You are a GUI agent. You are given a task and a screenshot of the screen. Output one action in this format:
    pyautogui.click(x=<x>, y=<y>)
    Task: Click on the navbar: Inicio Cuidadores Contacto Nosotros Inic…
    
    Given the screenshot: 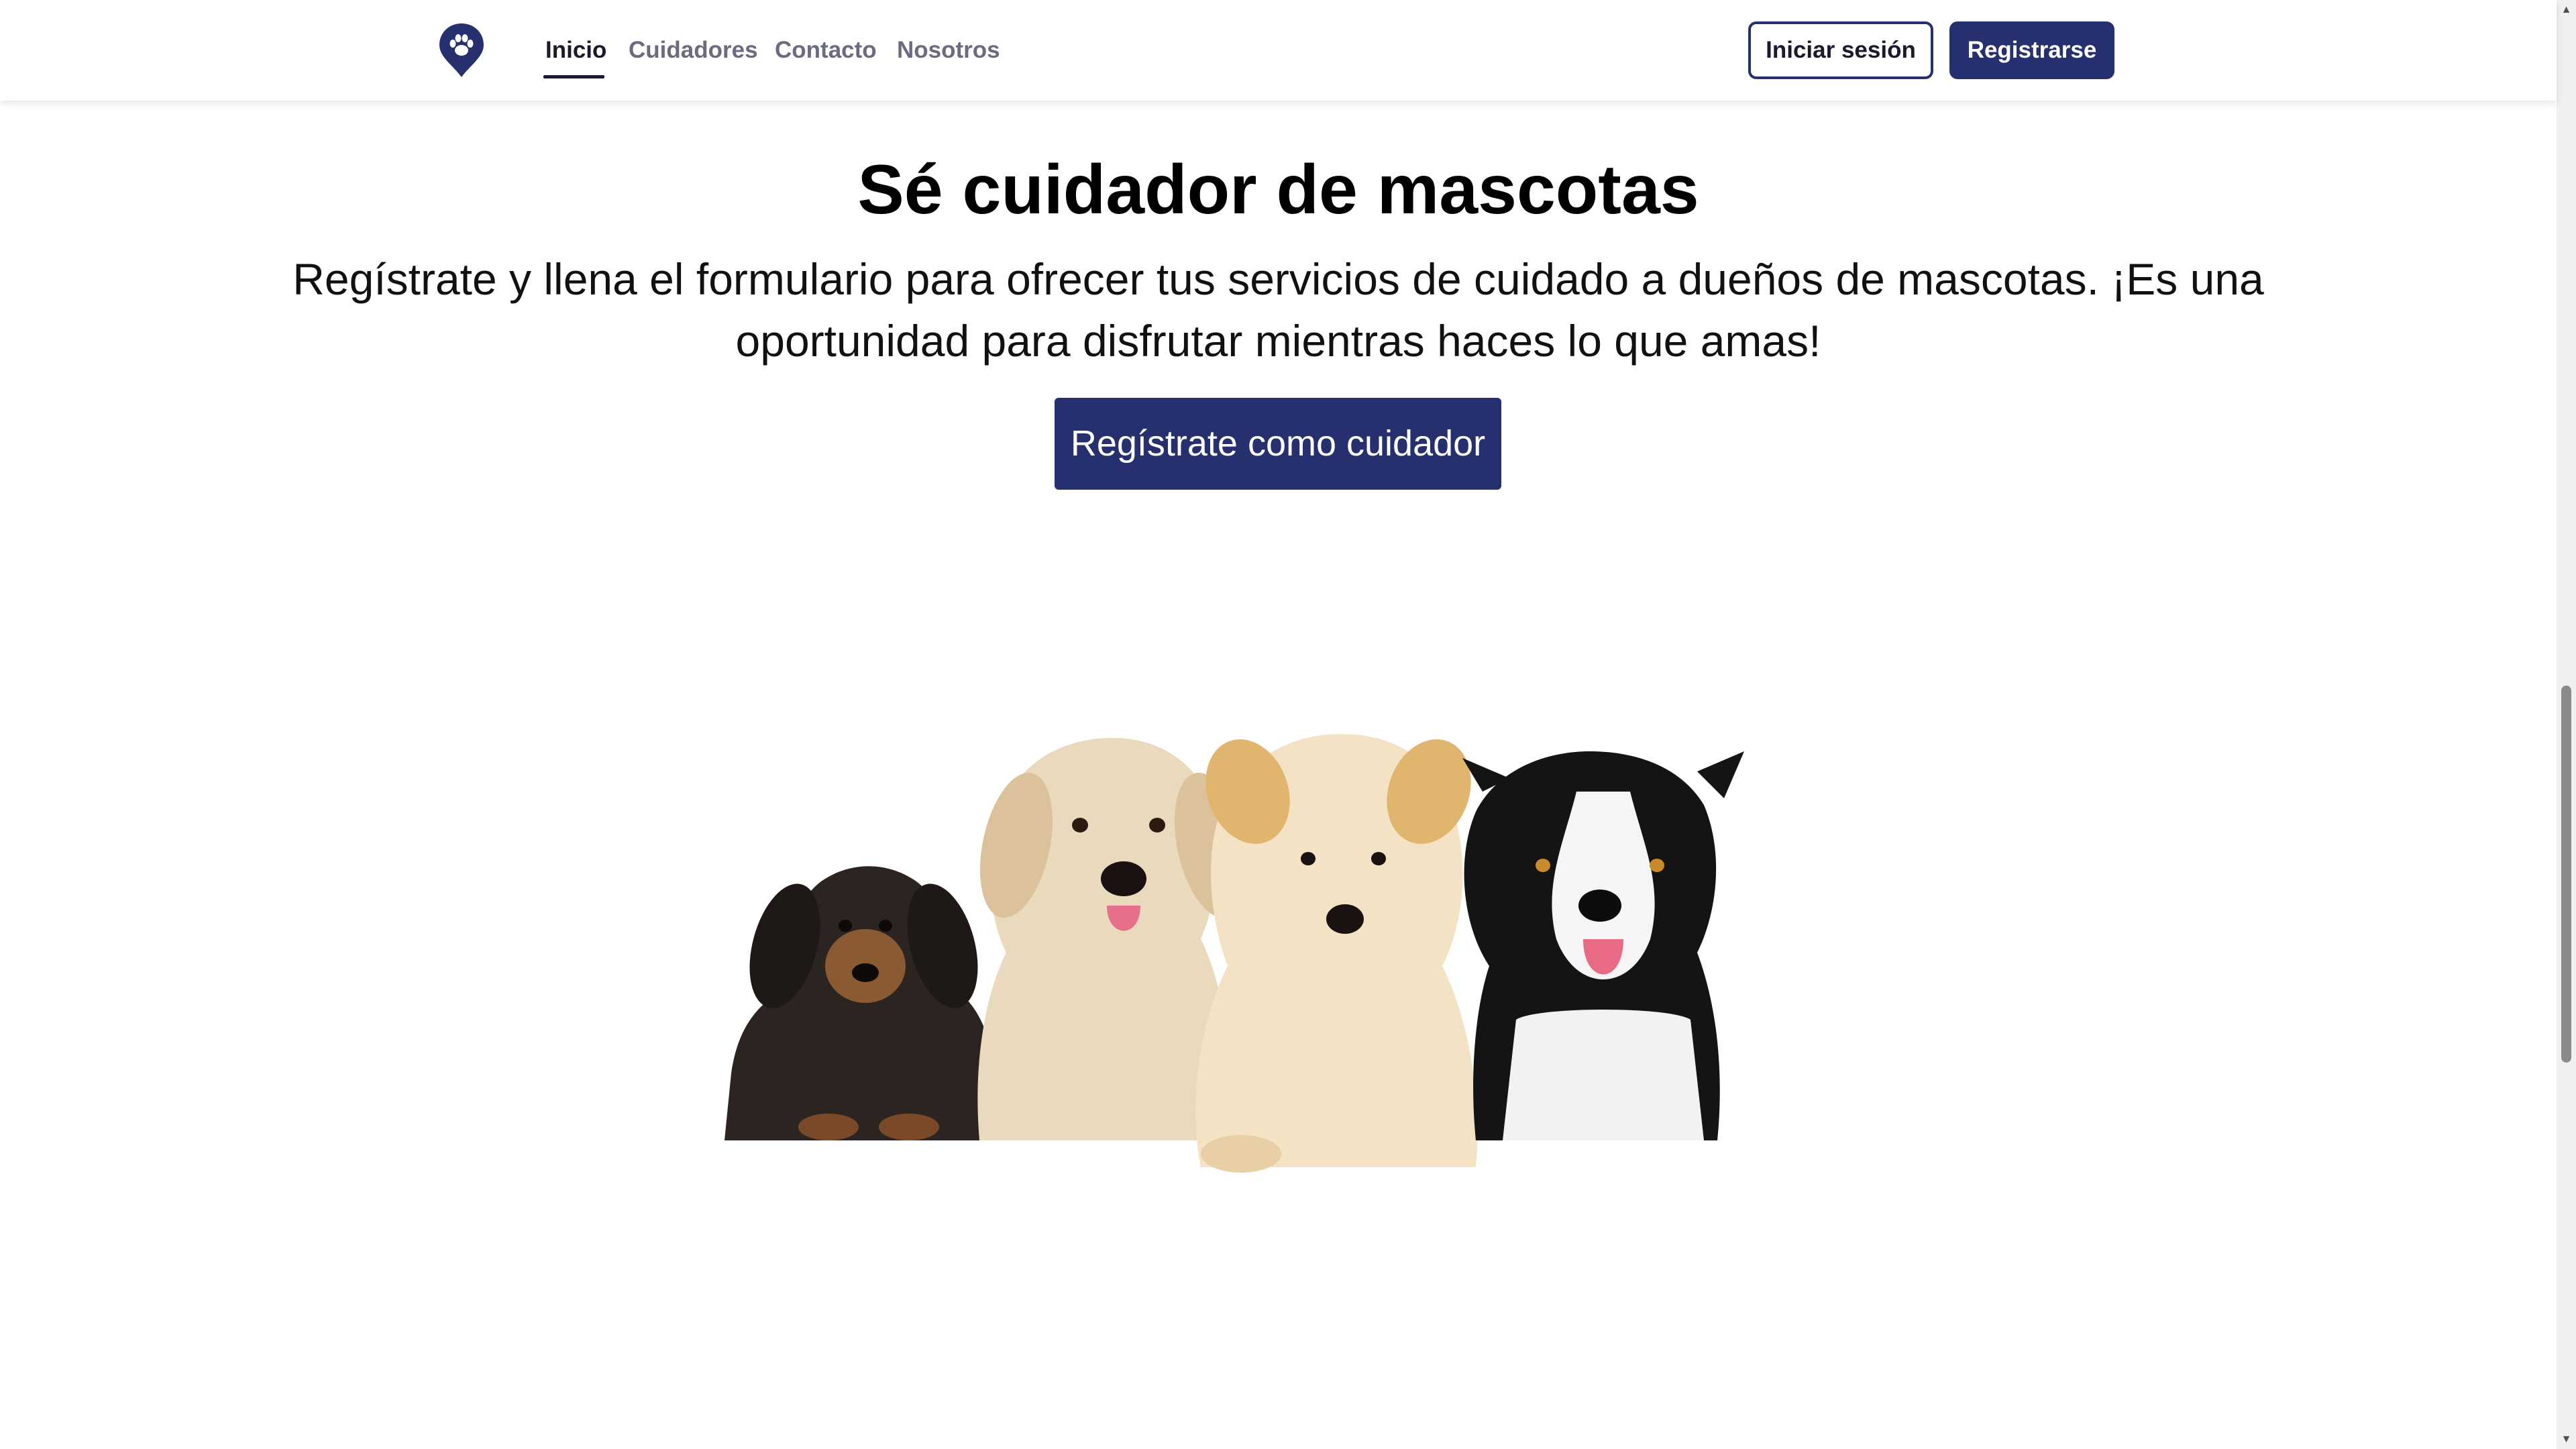 What is the action you would take?
    pyautogui.click(x=1278, y=50)
    